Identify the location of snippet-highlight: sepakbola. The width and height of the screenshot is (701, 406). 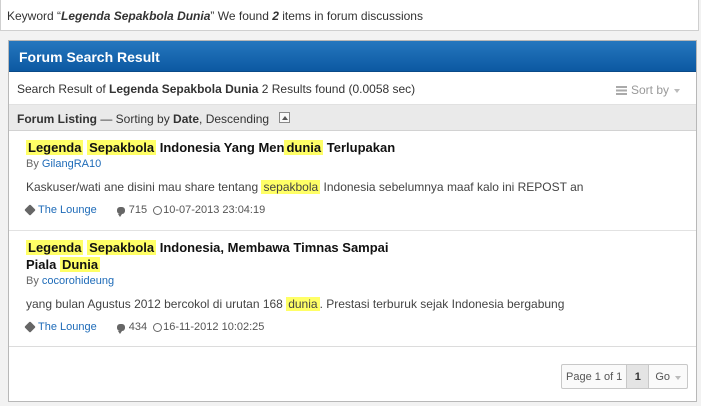
(291, 187).